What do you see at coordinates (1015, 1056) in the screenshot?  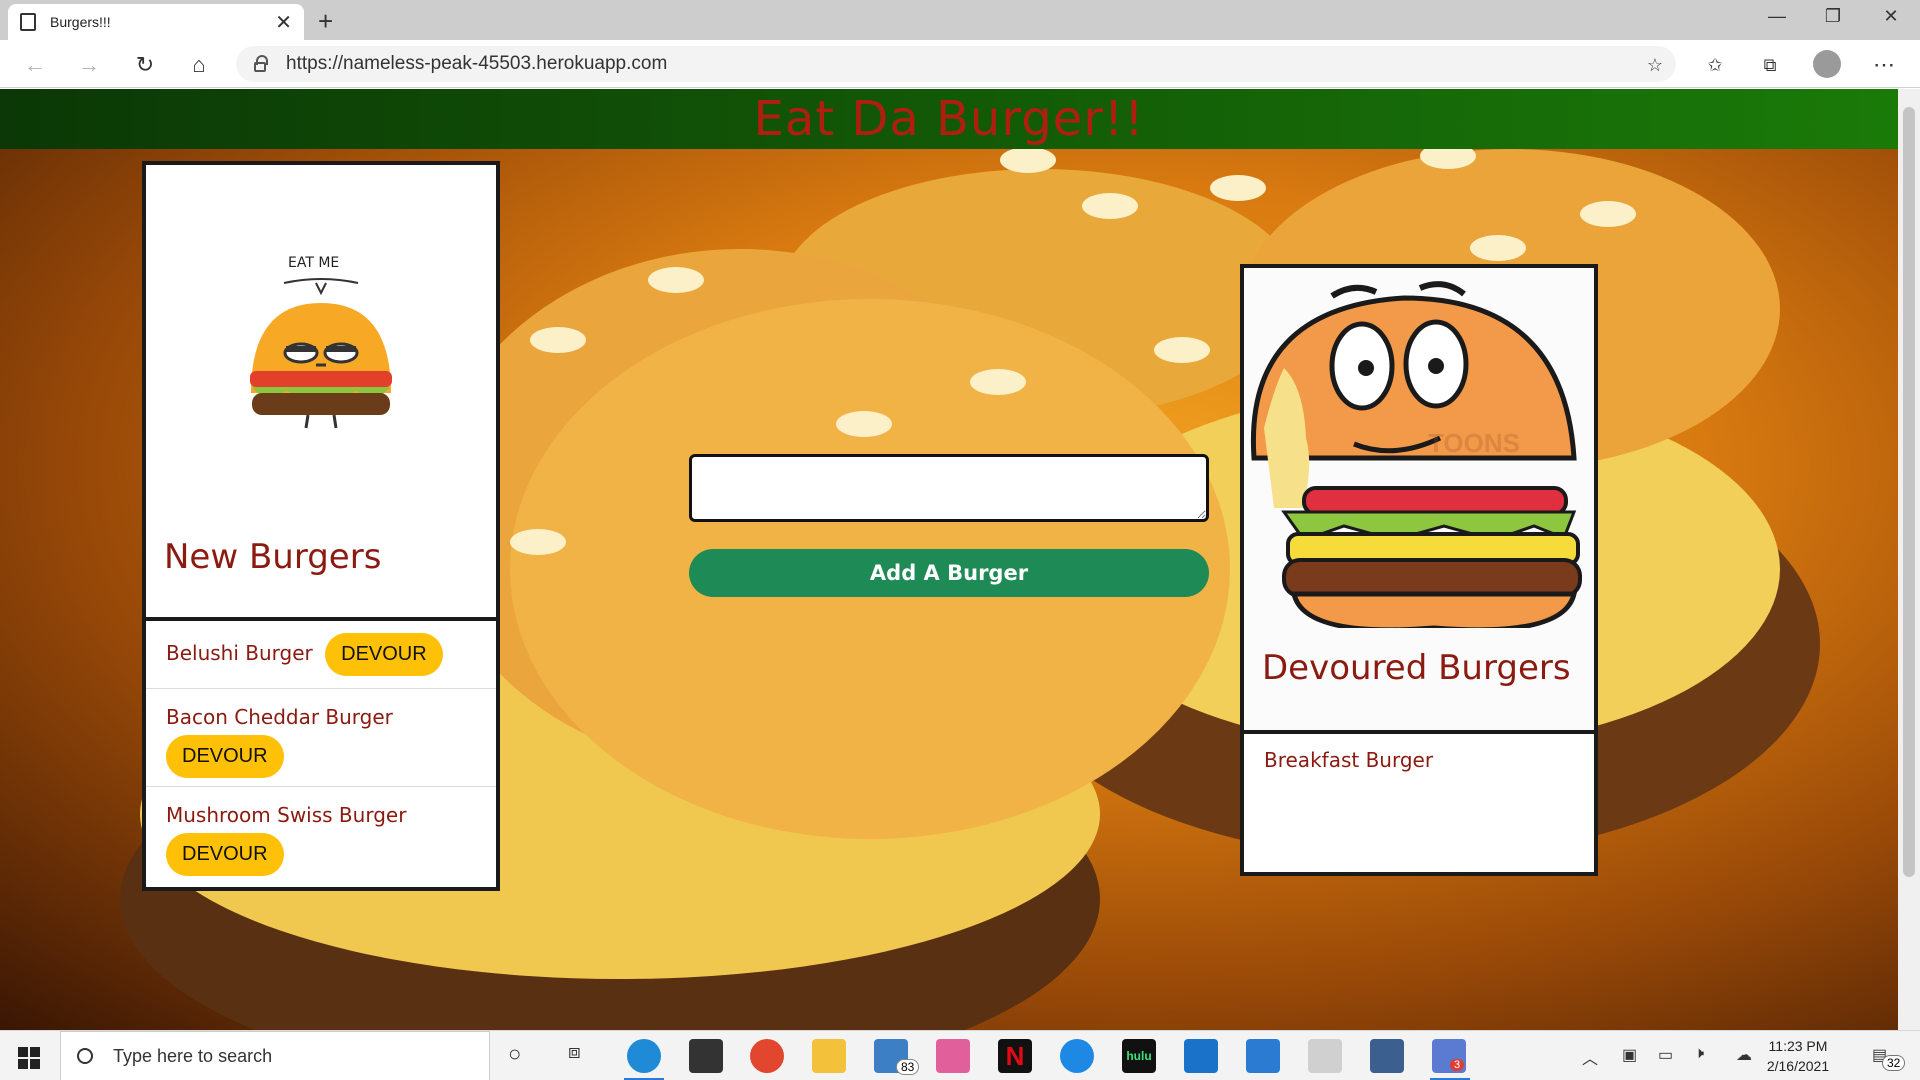 I see `netflix-icon: N` at bounding box center [1015, 1056].